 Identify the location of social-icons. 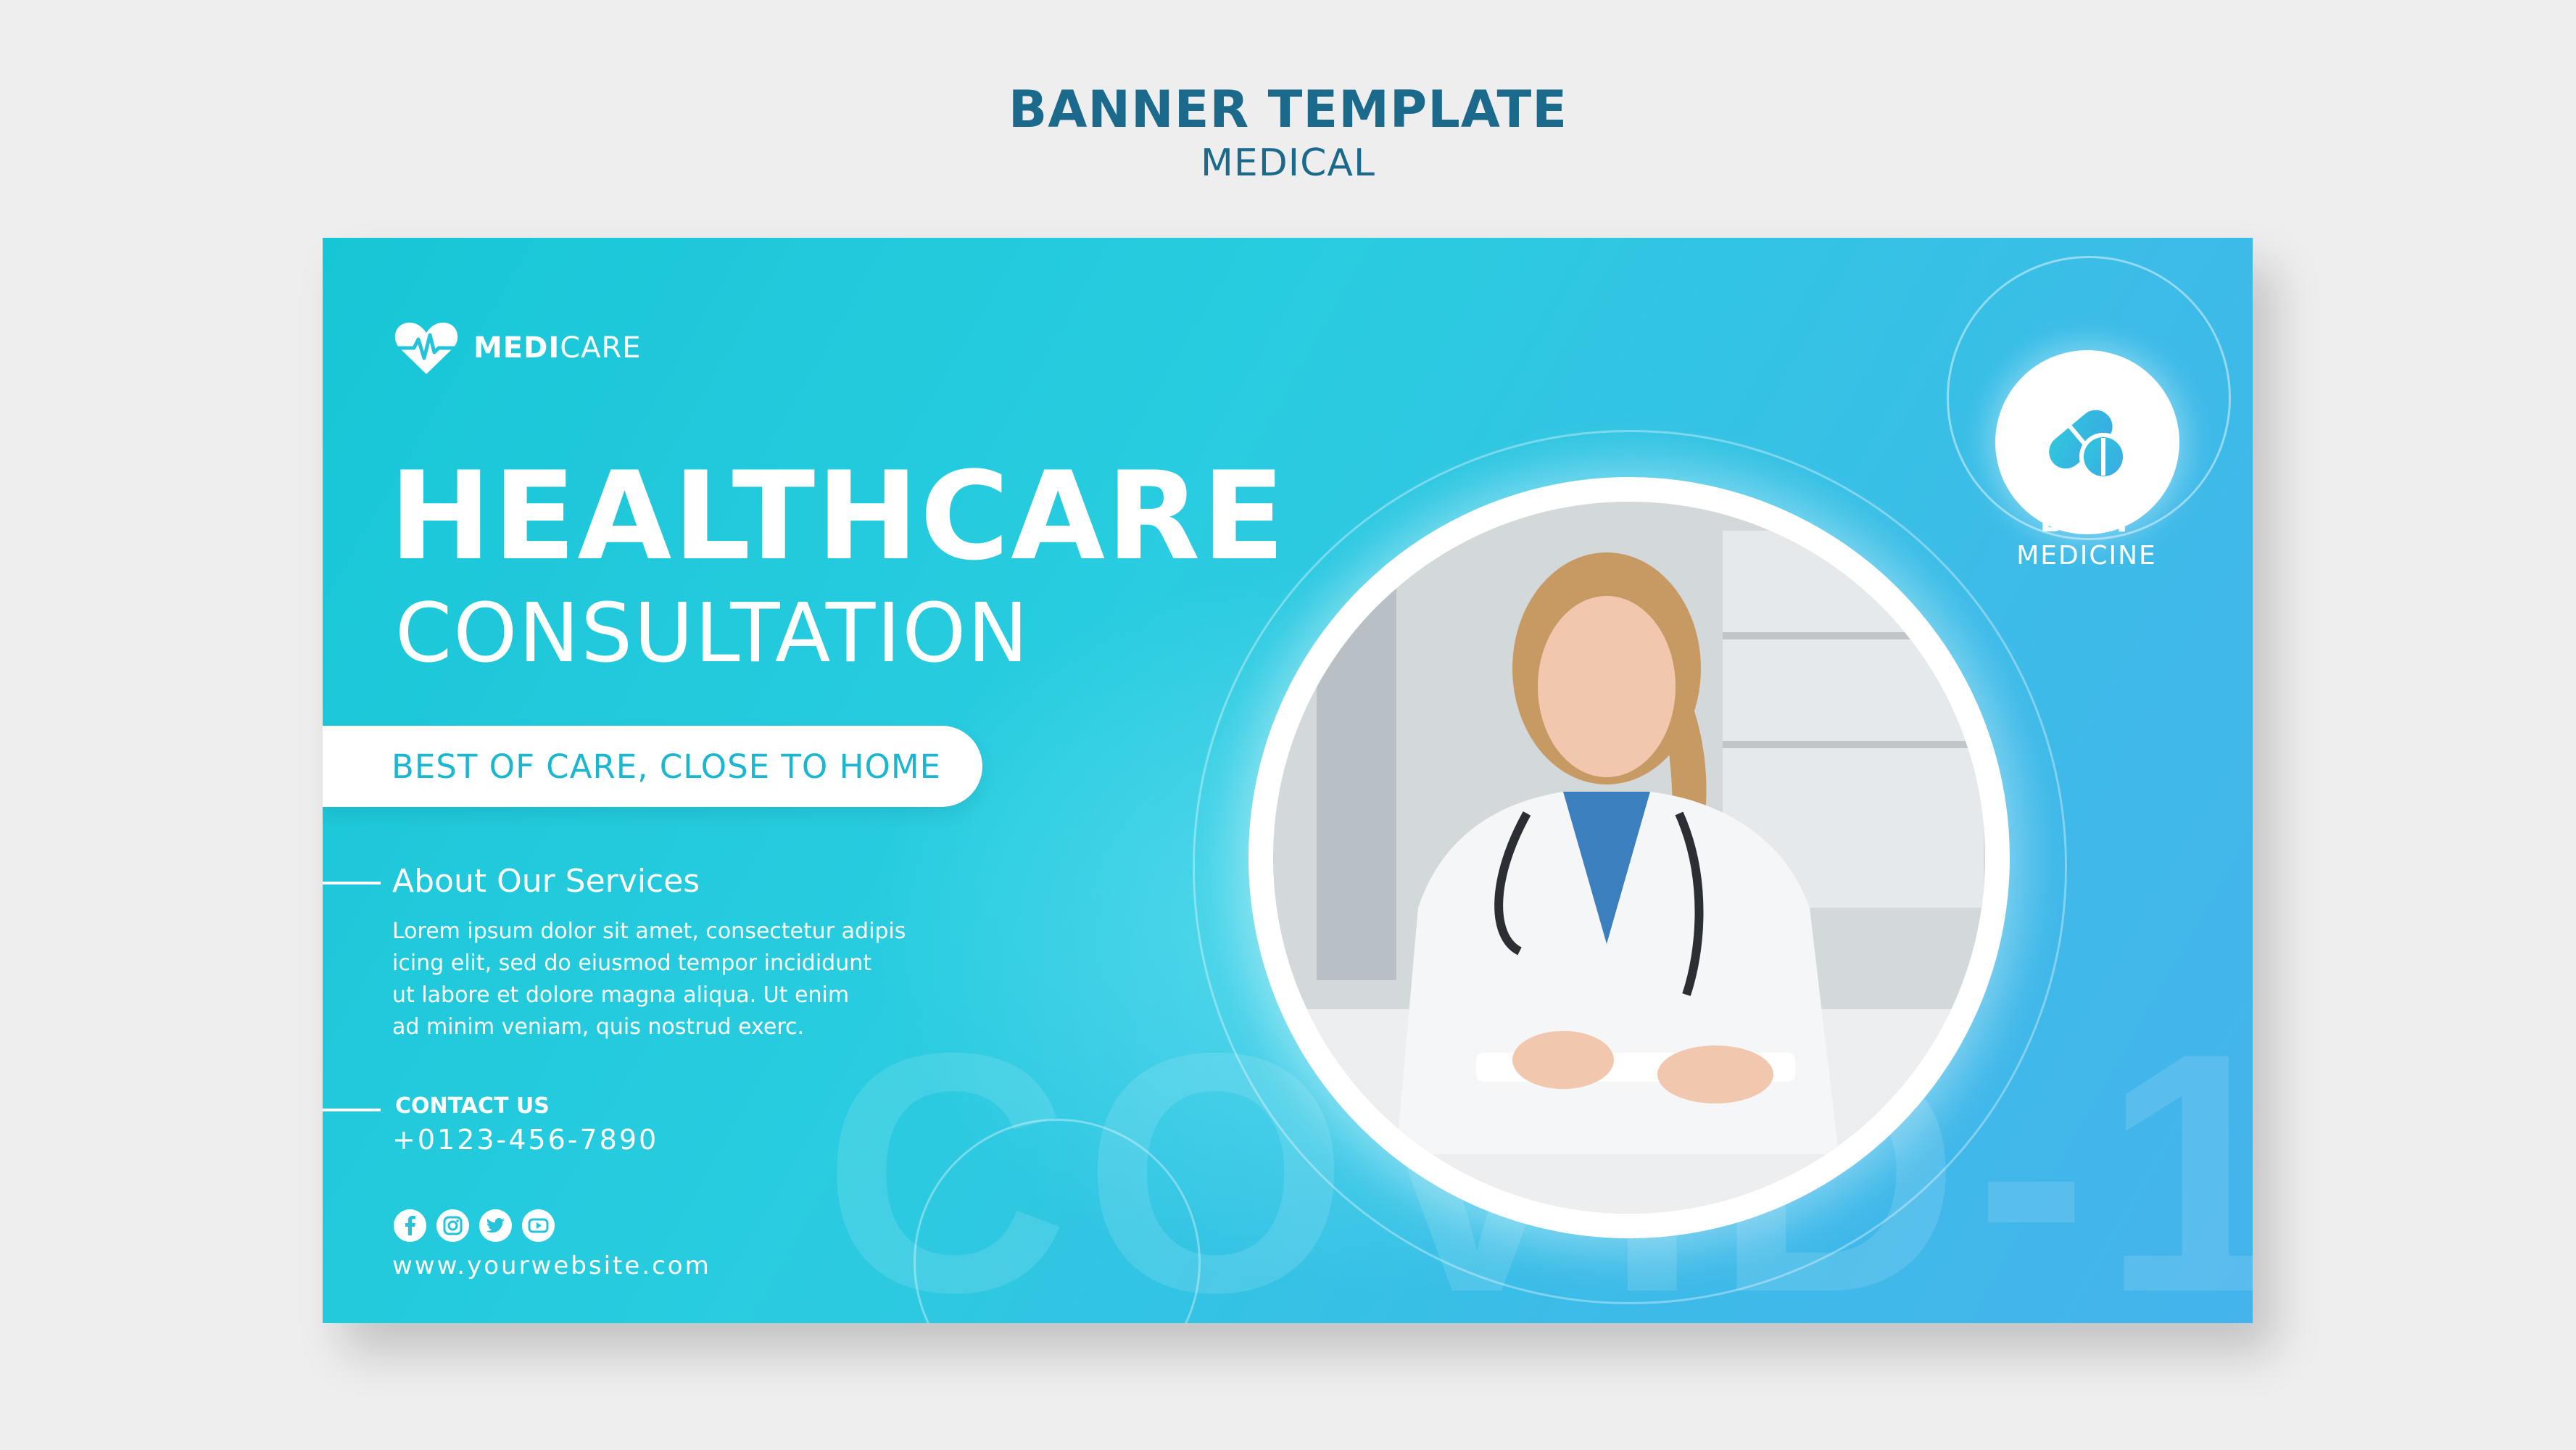
(475, 1225).